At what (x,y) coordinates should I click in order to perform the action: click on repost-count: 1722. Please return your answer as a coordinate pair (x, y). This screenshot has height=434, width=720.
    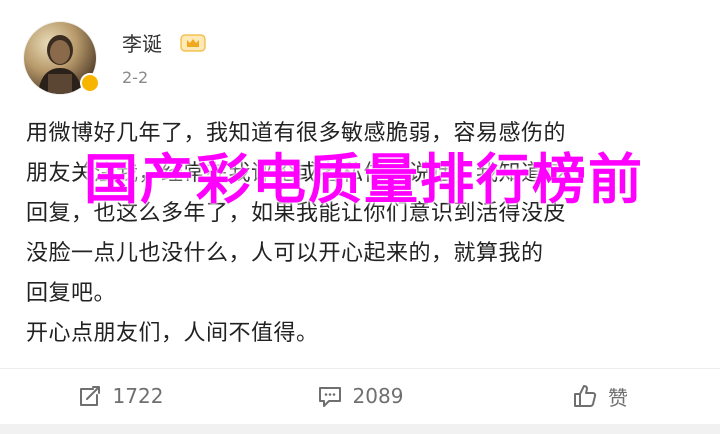
    Looking at the image, I should click on (138, 396).